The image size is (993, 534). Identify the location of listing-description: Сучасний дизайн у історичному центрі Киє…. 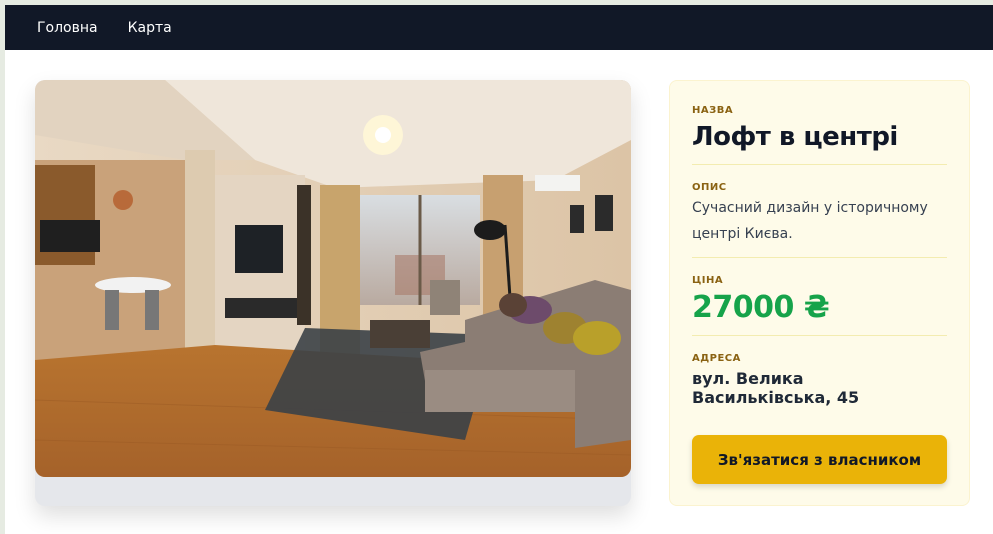
(810, 221).